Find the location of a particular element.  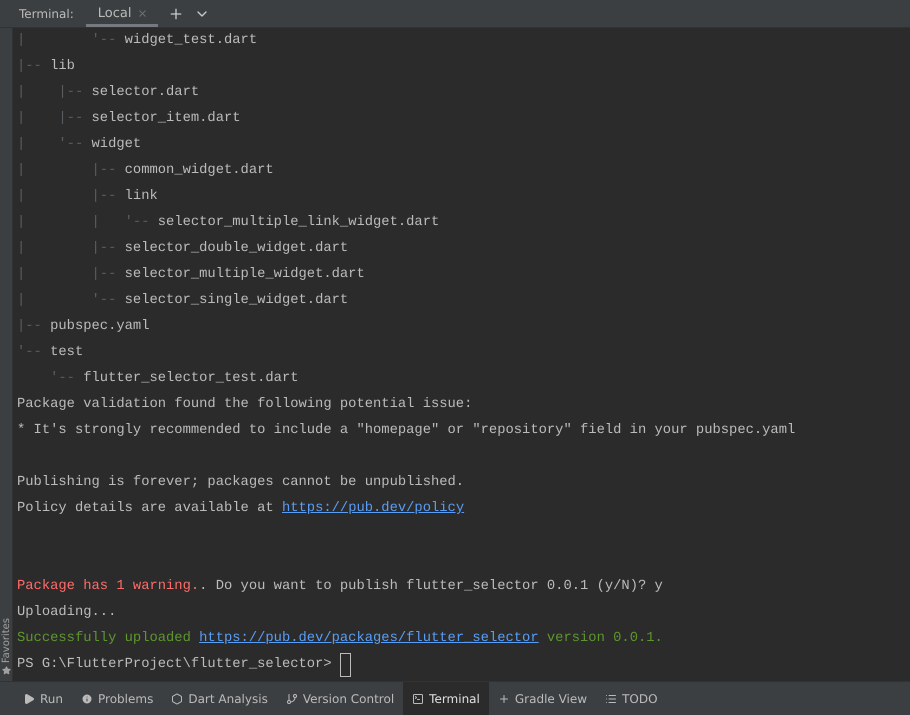

terminal-text: widget_test.dart is located at coordinates (191, 41).